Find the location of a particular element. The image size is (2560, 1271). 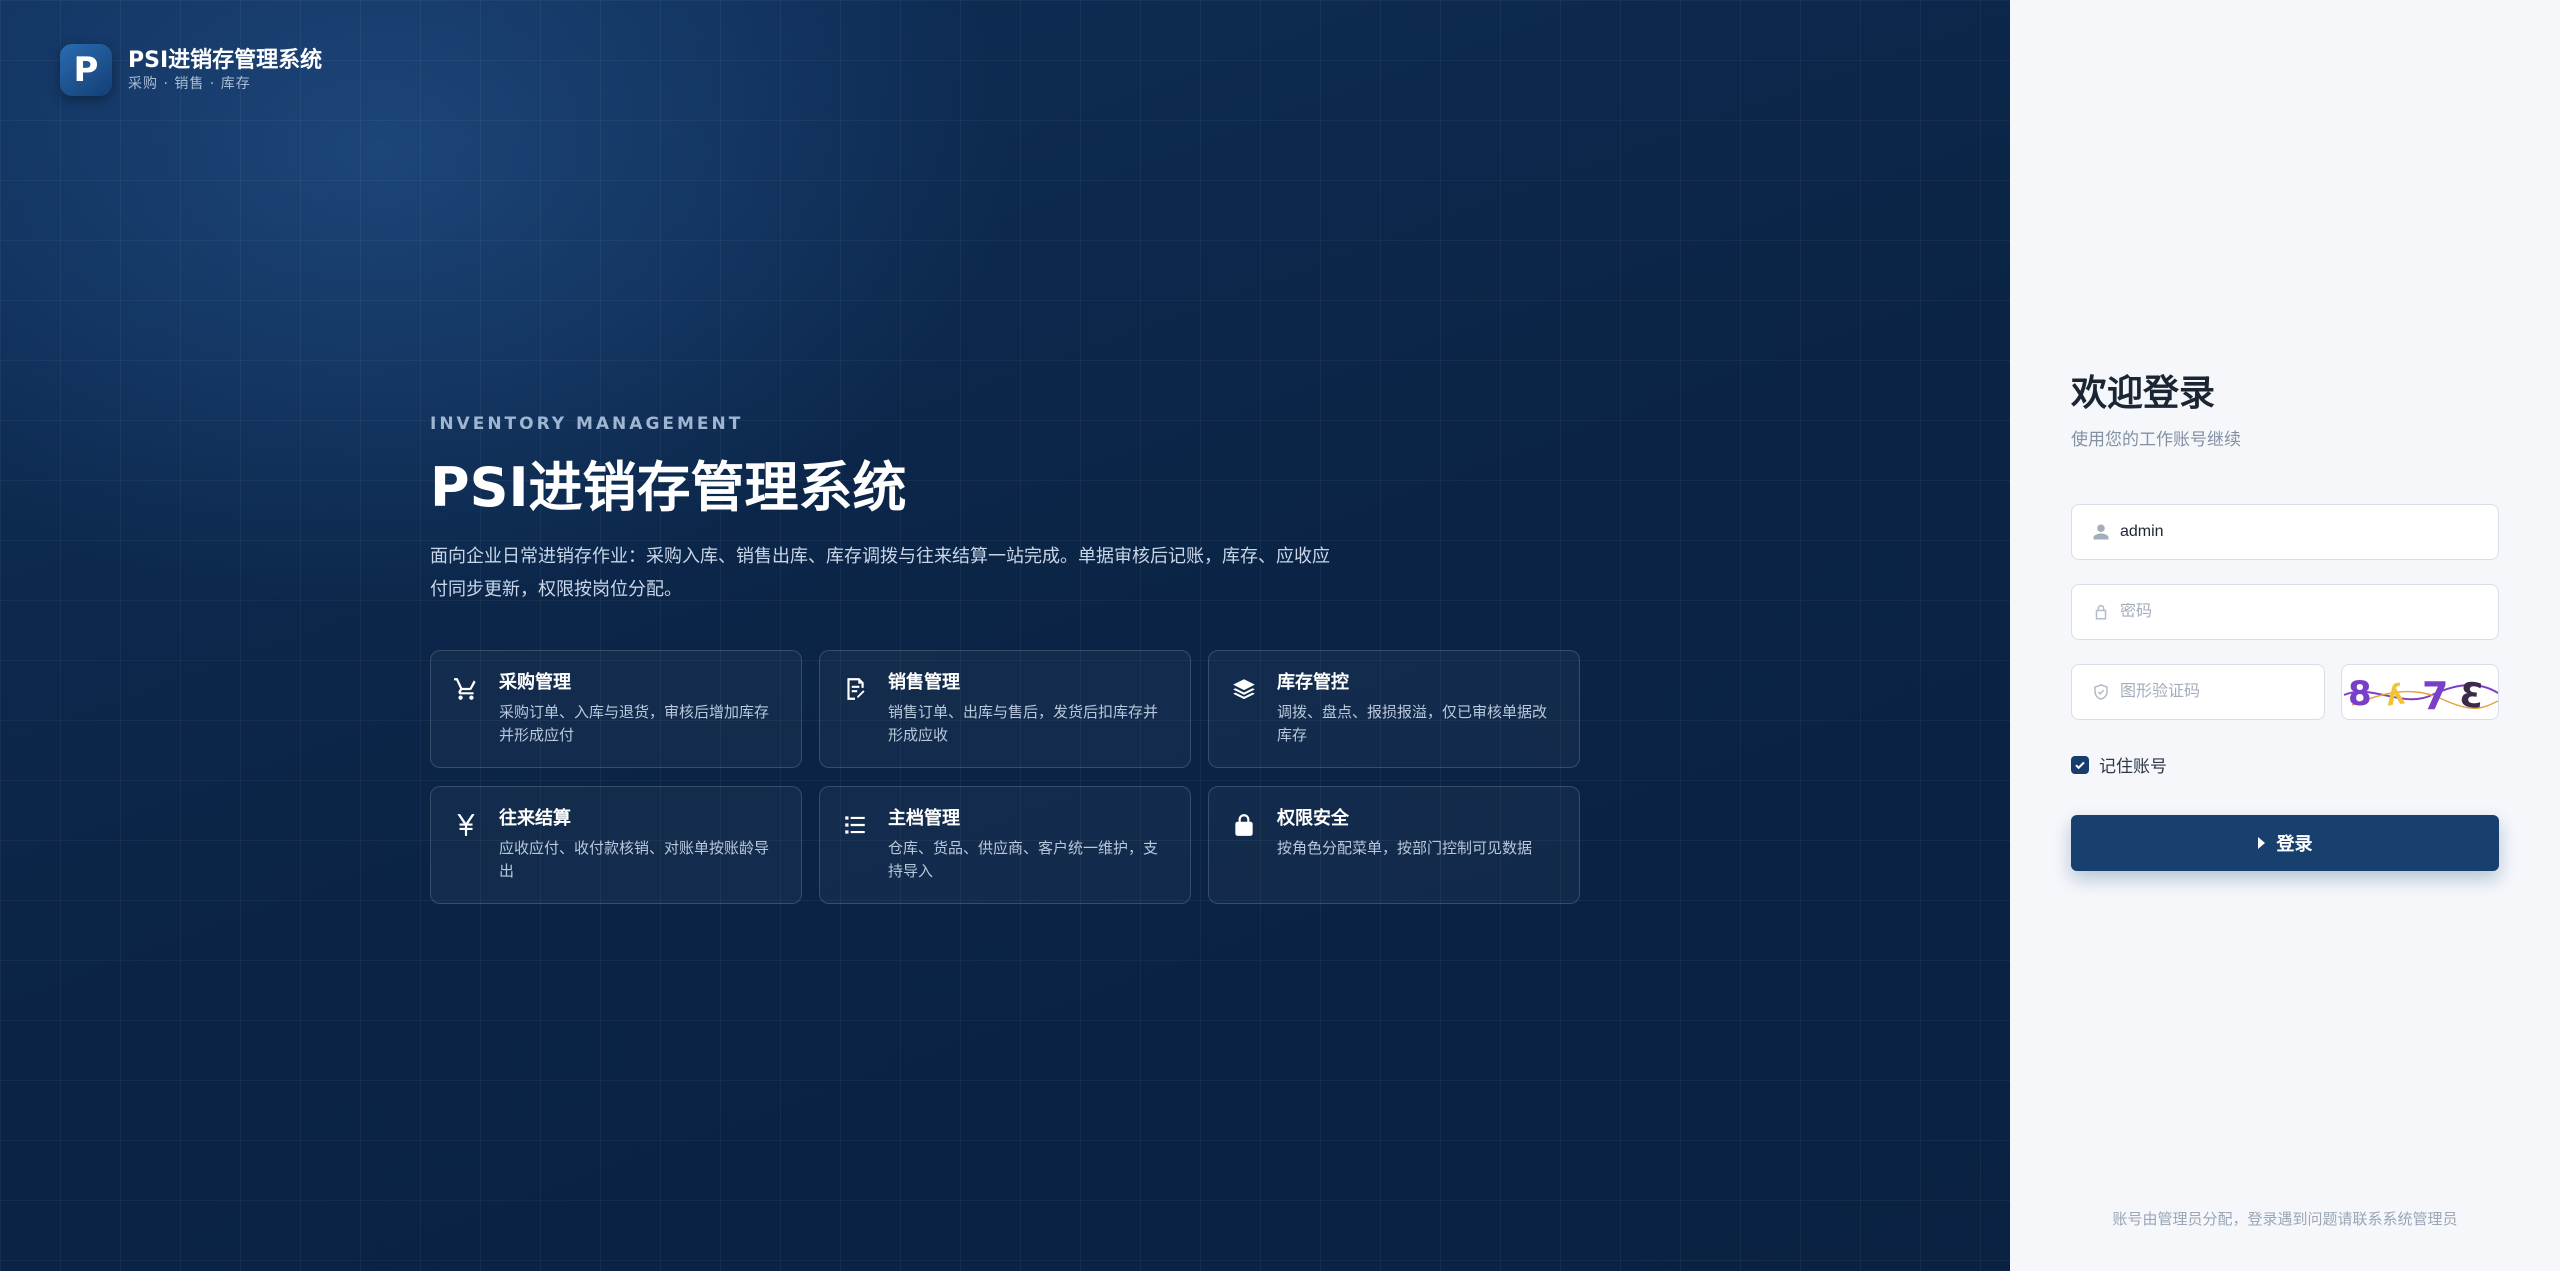

feature-card-inventory: 库存管控 调拨、盘点、报损报溢，仅已审核单据改库存 is located at coordinates (1394, 709).